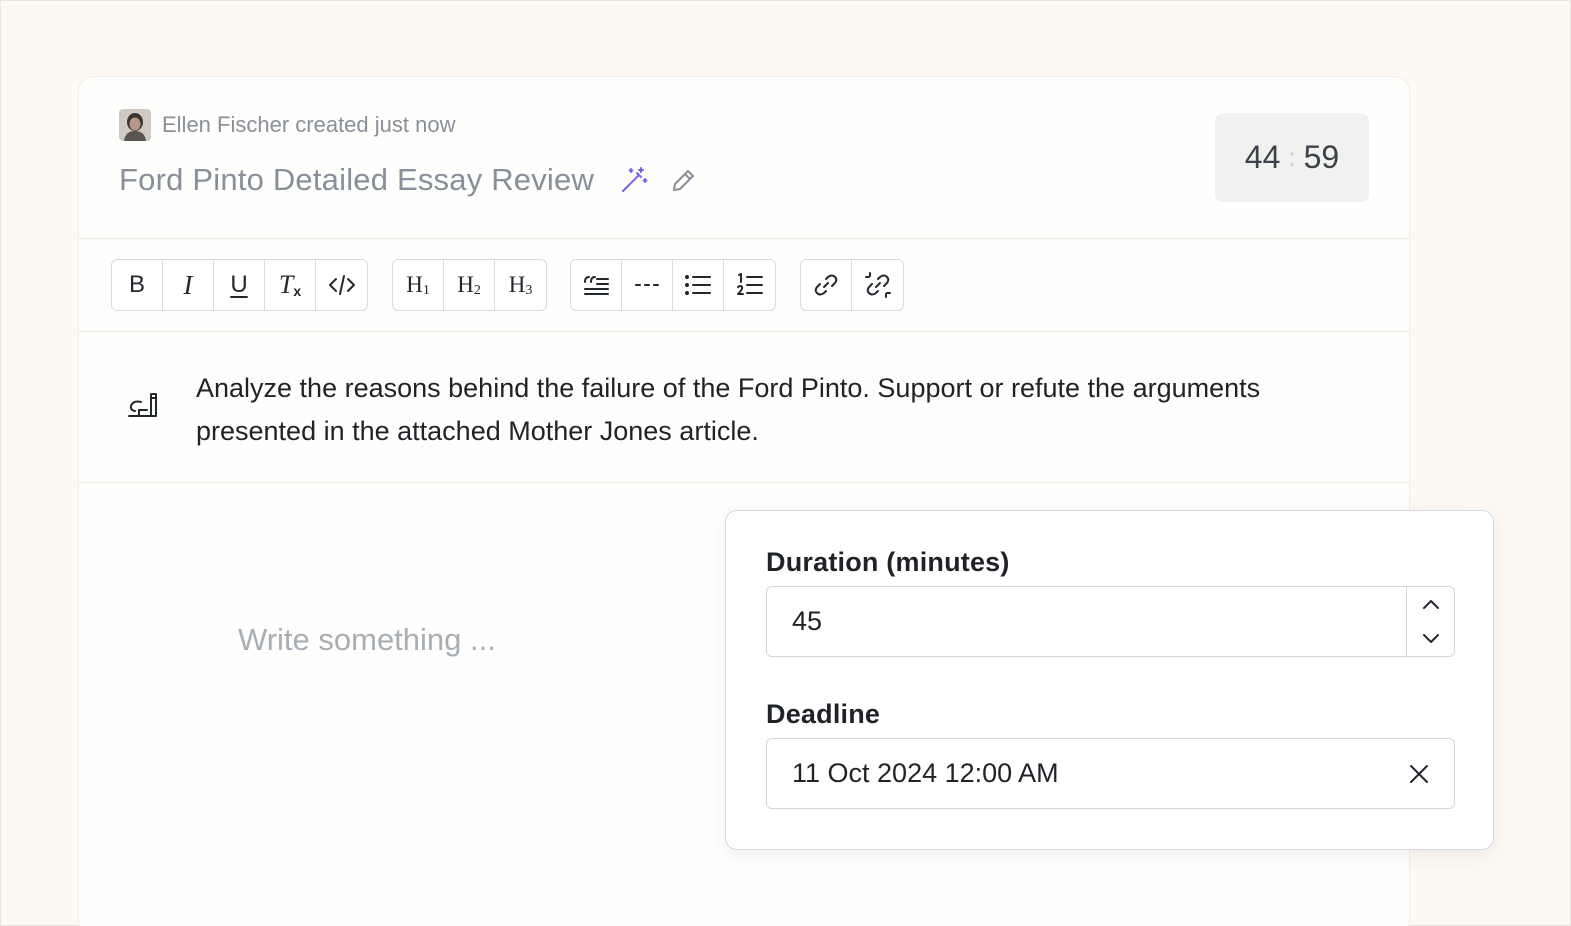 This screenshot has height=926, width=1571. I want to click on duration-label: Duration (minutes), so click(888, 562).